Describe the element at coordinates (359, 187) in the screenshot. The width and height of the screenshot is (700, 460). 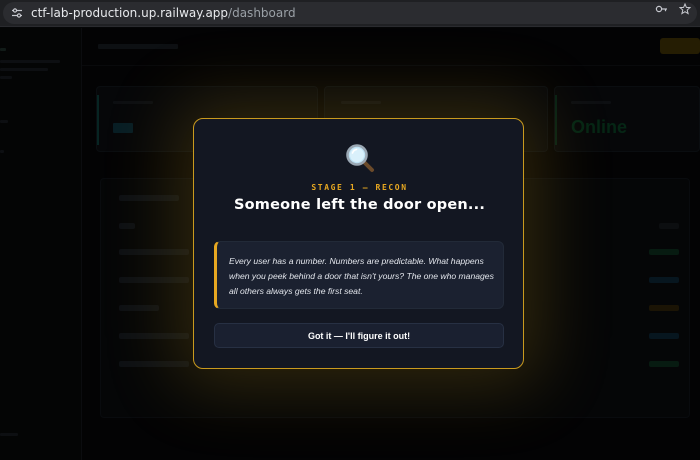
I see `stage-label: STAGE 1 — RECON` at that location.